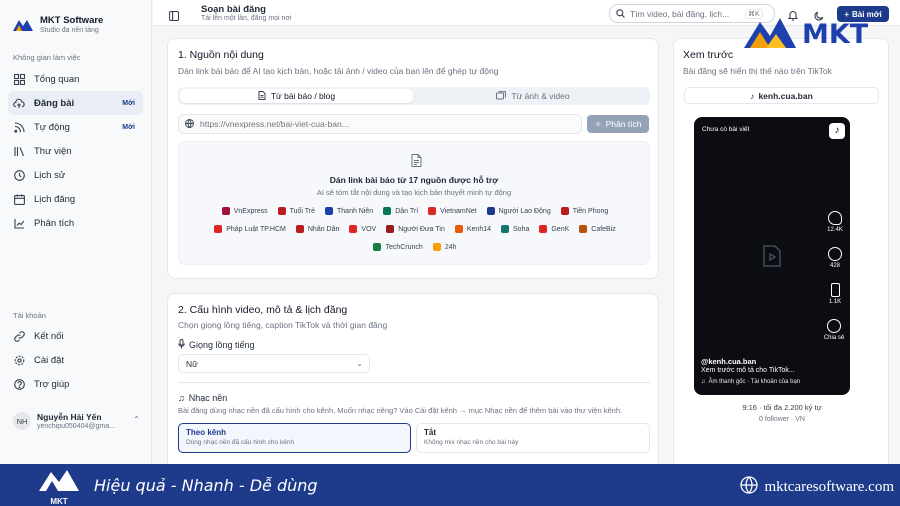 Image resolution: width=900 pixels, height=506 pixels. What do you see at coordinates (49, 336) in the screenshot?
I see `sidebar-item-label: Kết nối` at bounding box center [49, 336].